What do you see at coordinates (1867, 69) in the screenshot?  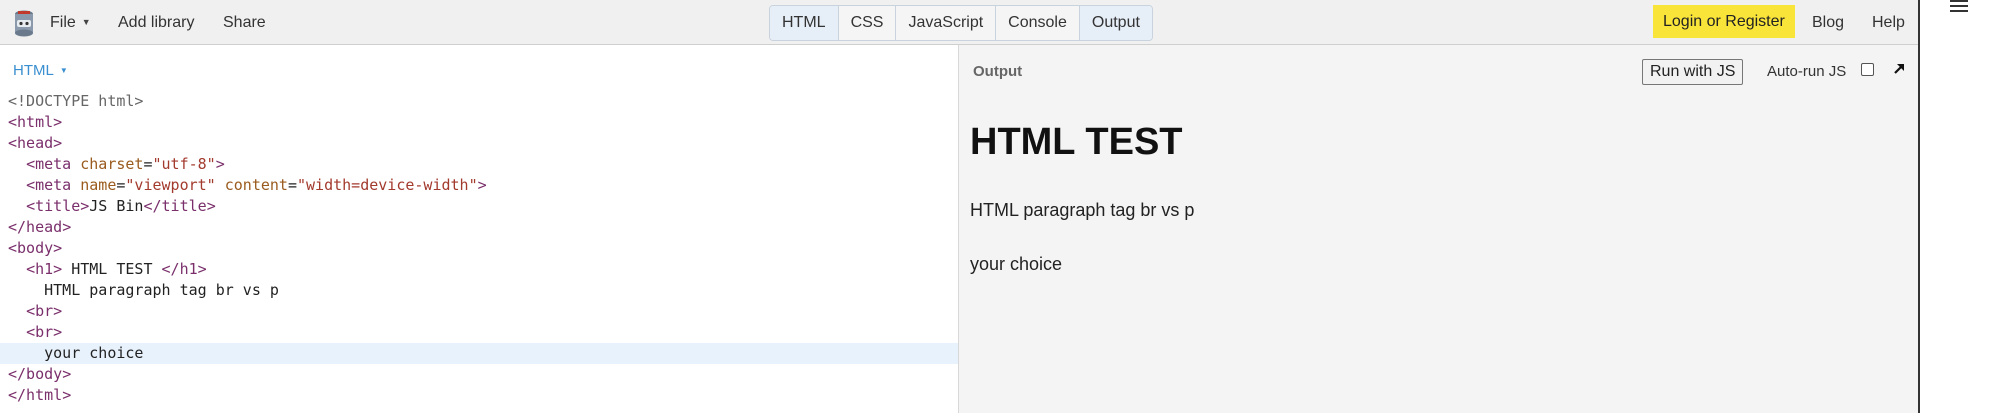 I see `autorun-checkbox` at bounding box center [1867, 69].